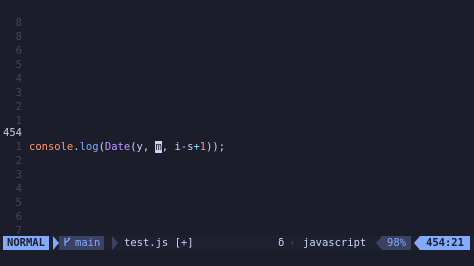  What do you see at coordinates (12, 139) in the screenshot?
I see `editor-line: 1` at bounding box center [12, 139].